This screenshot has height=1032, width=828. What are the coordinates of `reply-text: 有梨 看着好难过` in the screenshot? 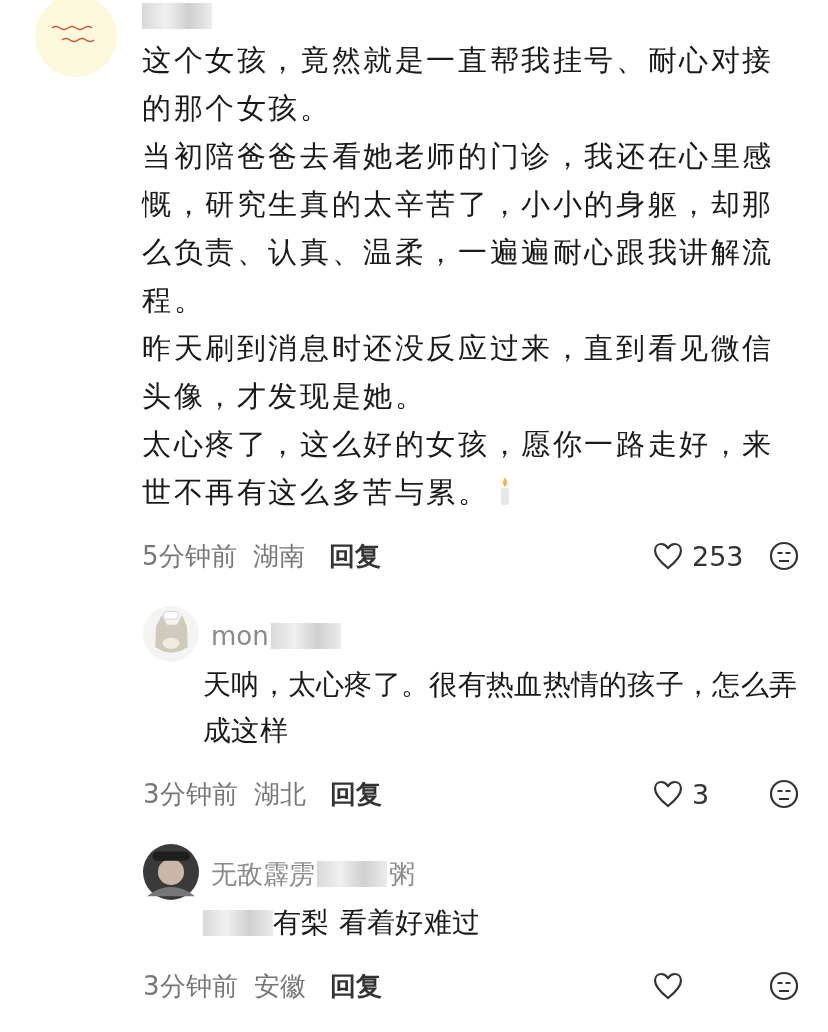 It's located at (377, 923).